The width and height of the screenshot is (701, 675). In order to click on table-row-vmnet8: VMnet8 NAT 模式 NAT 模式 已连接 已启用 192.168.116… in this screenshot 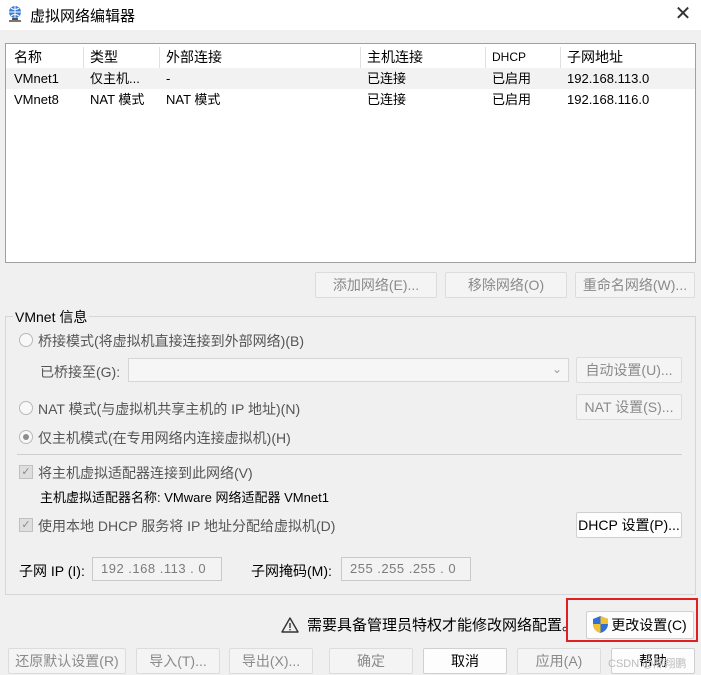, I will do `click(350, 99)`.